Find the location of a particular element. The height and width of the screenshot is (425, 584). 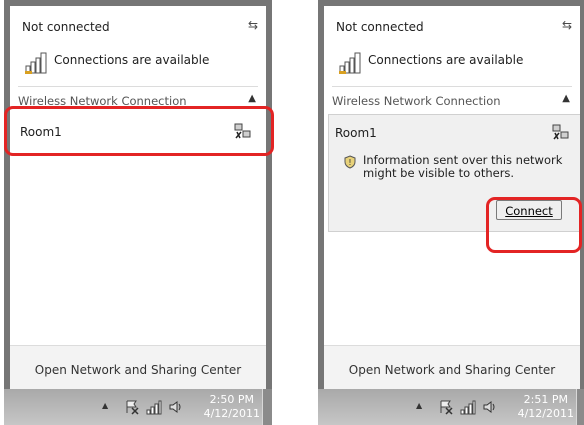

wireless-network-icon is located at coordinates (560, 132).